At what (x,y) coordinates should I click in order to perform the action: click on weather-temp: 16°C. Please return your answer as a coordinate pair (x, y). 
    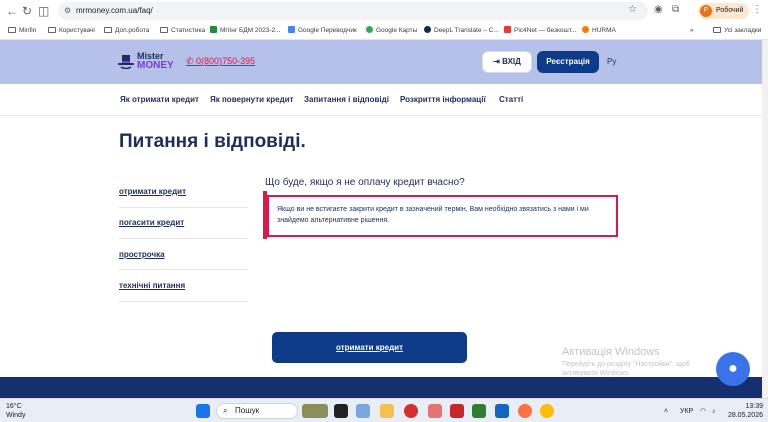
    Looking at the image, I should click on (14, 406).